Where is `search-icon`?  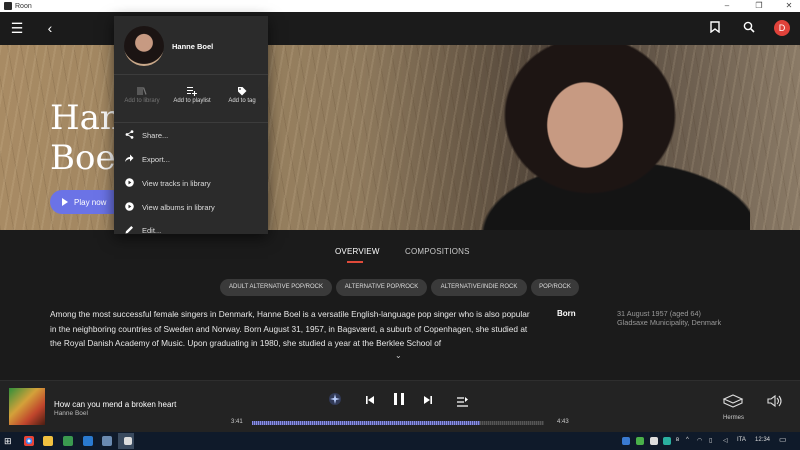 search-icon is located at coordinates (749, 29).